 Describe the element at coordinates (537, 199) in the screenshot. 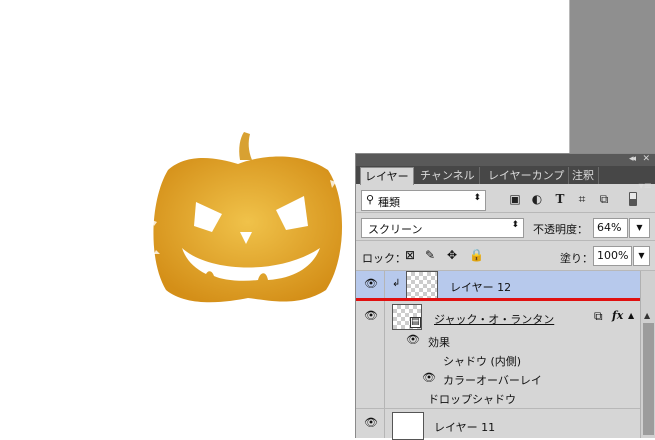

I see `adjustment-filter-icon: ◐` at that location.